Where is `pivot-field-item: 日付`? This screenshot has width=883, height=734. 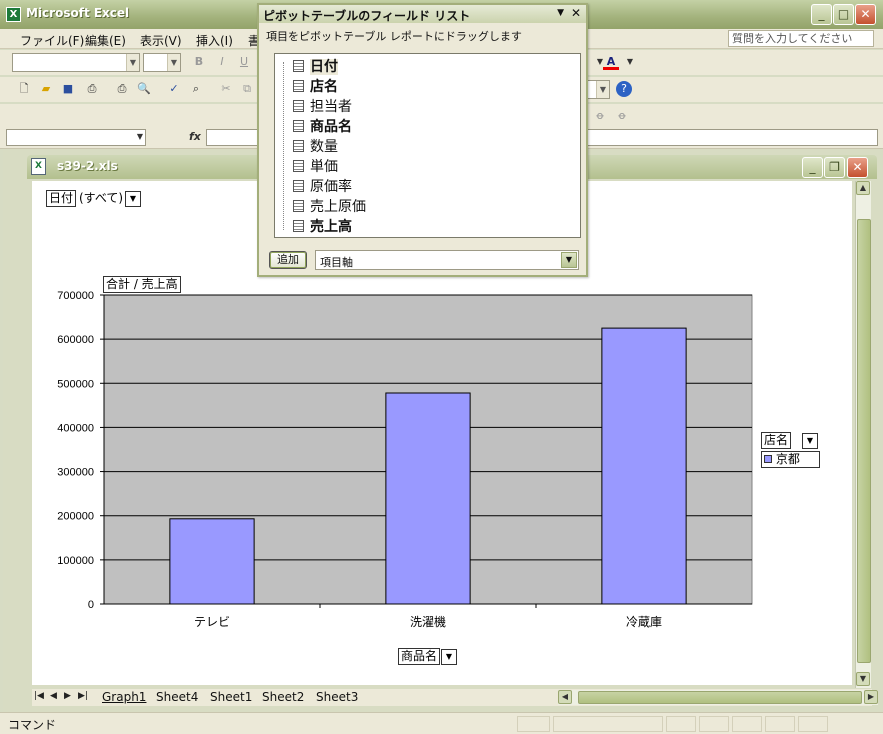
pivot-field-item: 日付 is located at coordinates (315, 66).